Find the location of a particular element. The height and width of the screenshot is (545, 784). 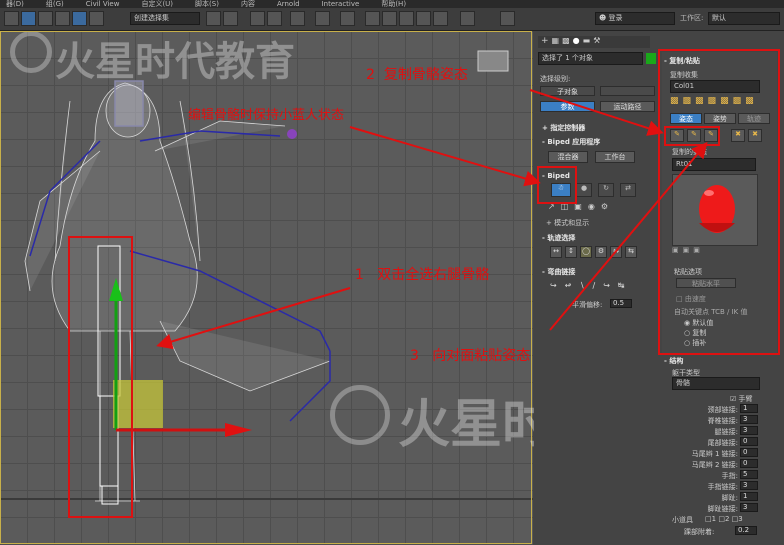

footstep-mode-button: ● is located at coordinates (584, 190).